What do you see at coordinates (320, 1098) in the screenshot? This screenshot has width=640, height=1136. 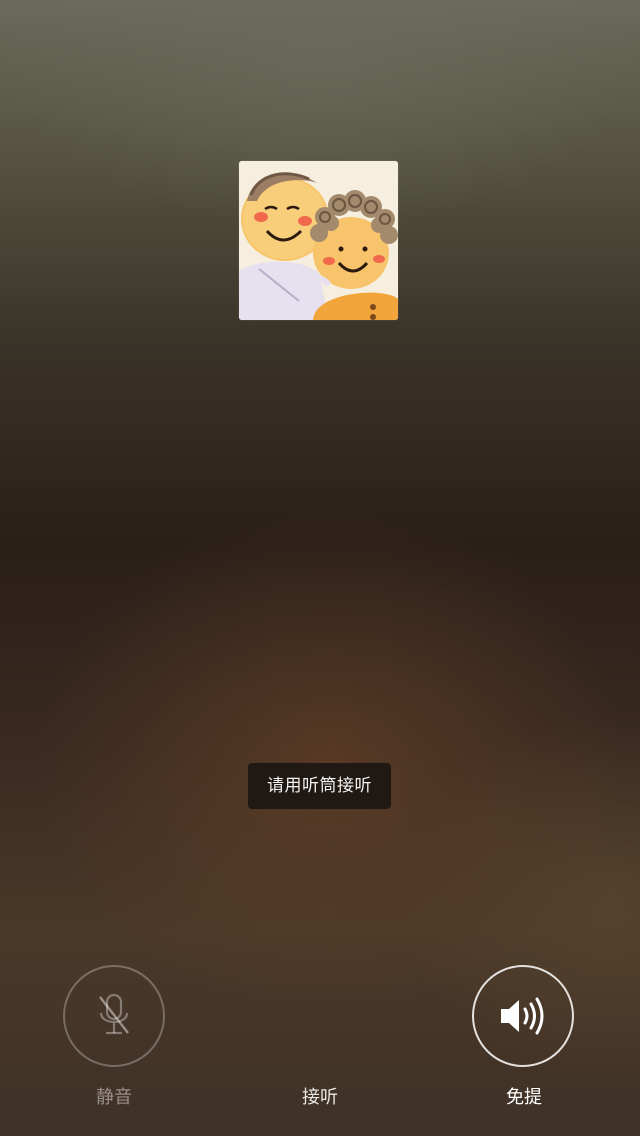 I see `answer-label: 接听` at bounding box center [320, 1098].